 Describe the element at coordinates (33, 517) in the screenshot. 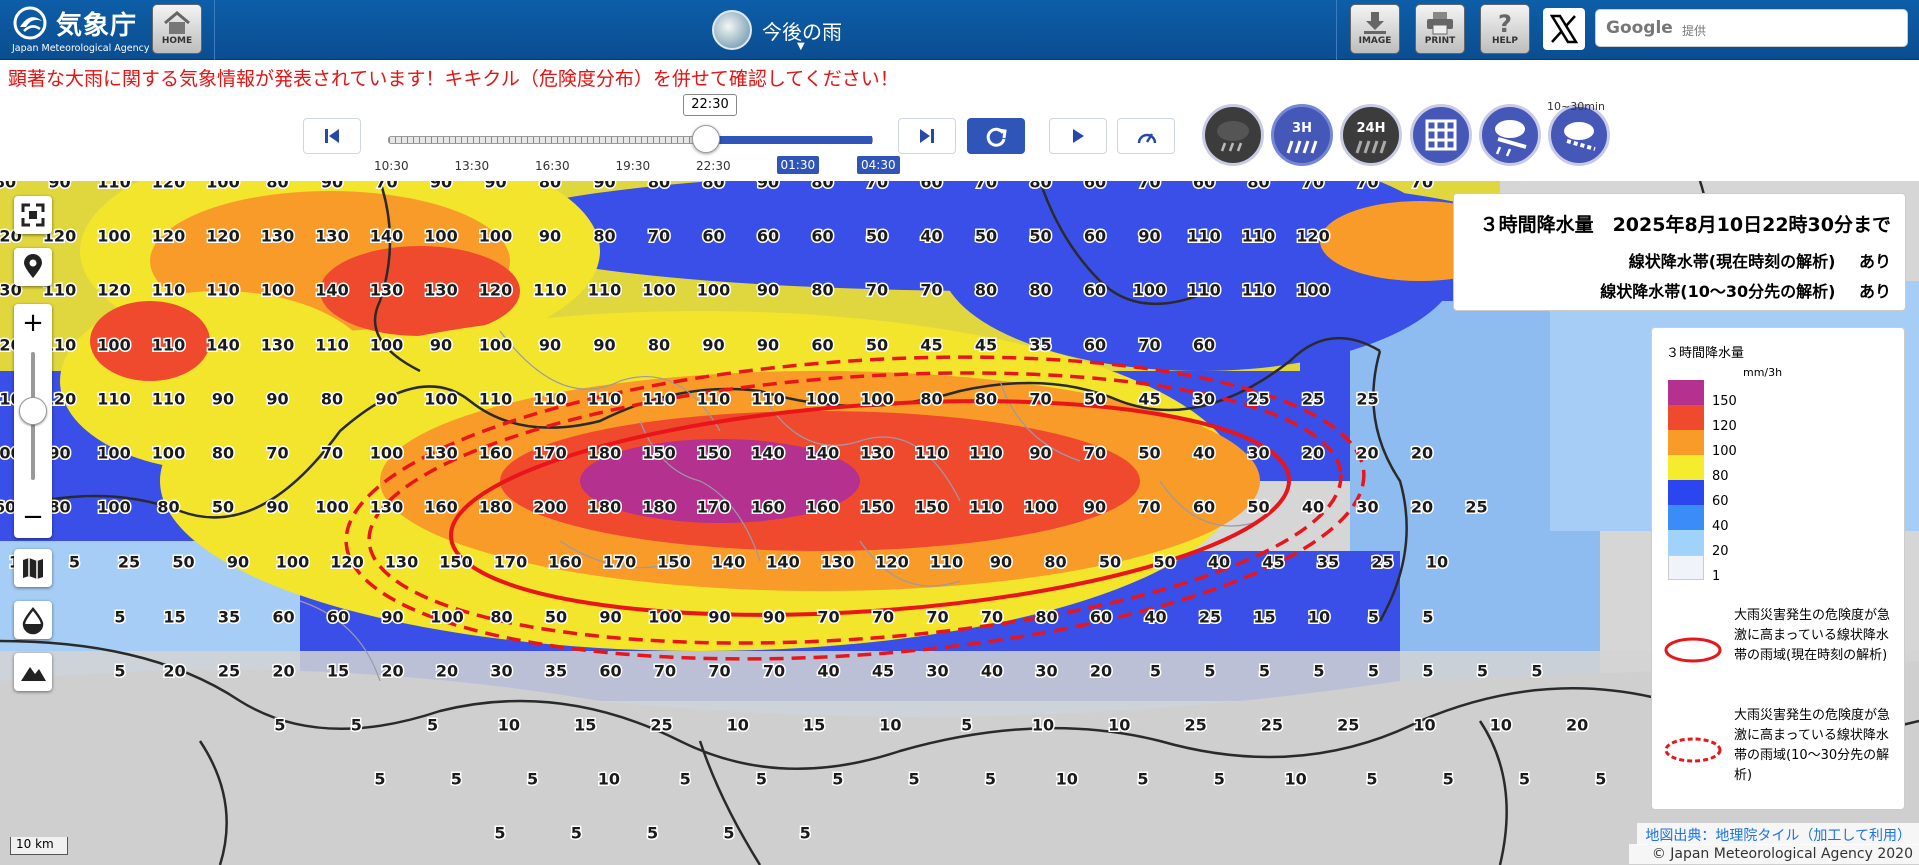

I see `zoom-out-button: −` at that location.